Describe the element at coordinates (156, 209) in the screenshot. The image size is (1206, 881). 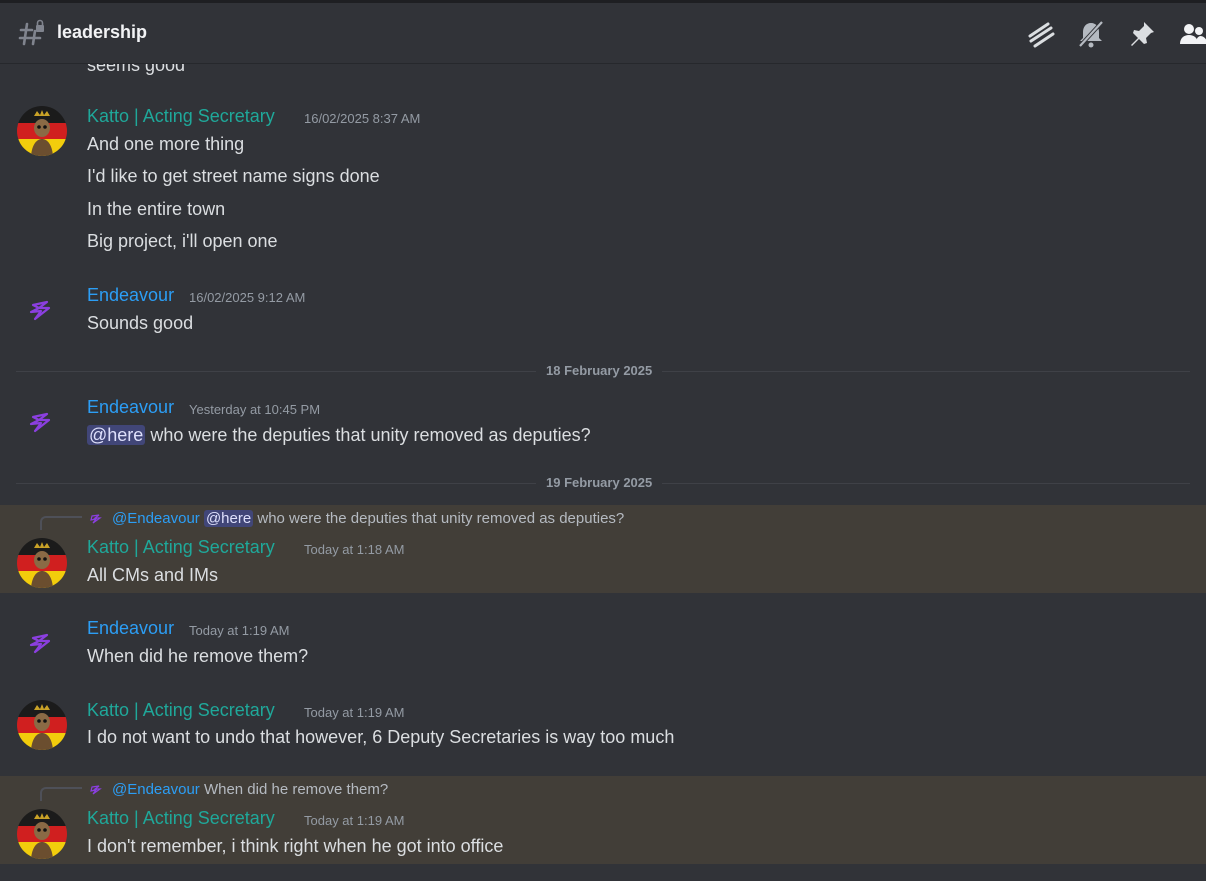
I see `message-text: In the entire town` at that location.